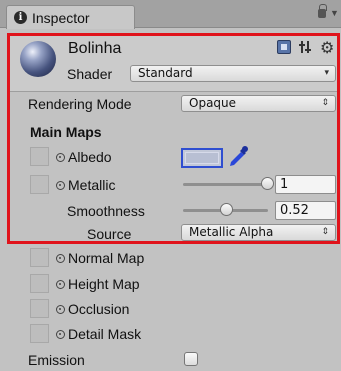  I want to click on albedo-texture-slot, so click(39, 156).